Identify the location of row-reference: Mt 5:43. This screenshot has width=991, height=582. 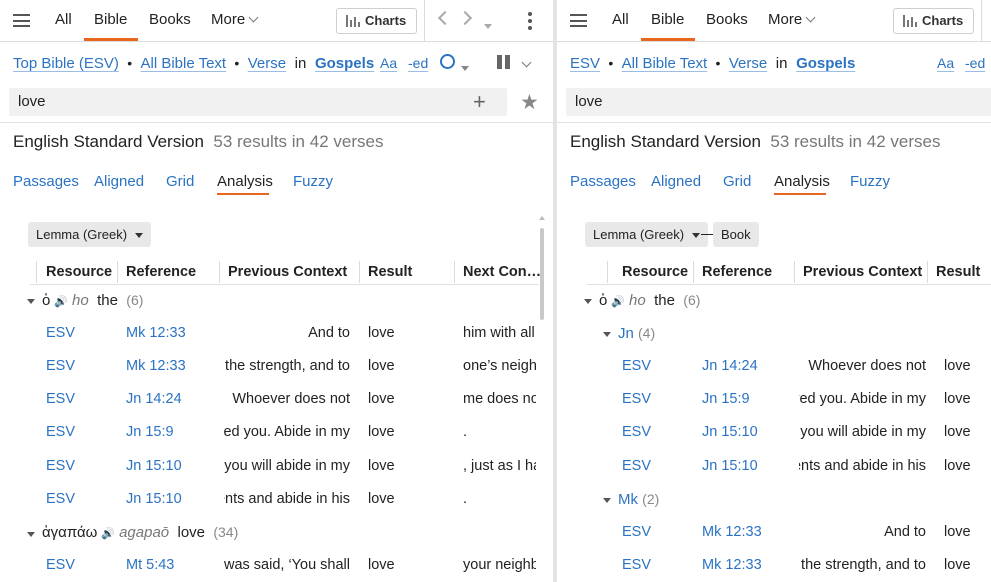
(150, 565).